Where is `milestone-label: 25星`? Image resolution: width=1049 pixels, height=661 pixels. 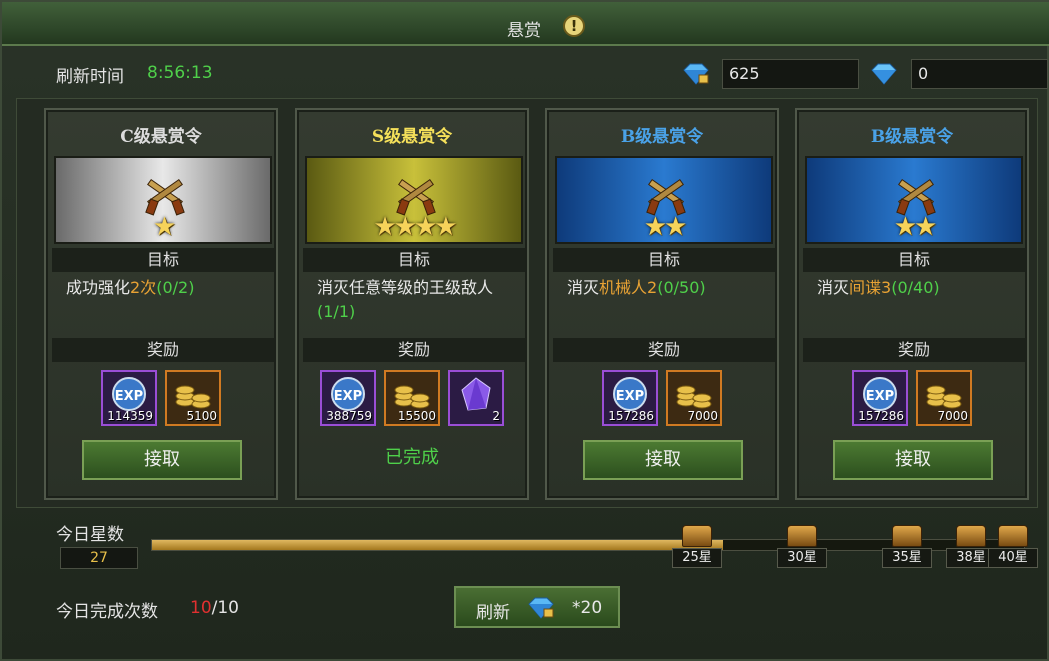 milestone-label: 25星 is located at coordinates (697, 558).